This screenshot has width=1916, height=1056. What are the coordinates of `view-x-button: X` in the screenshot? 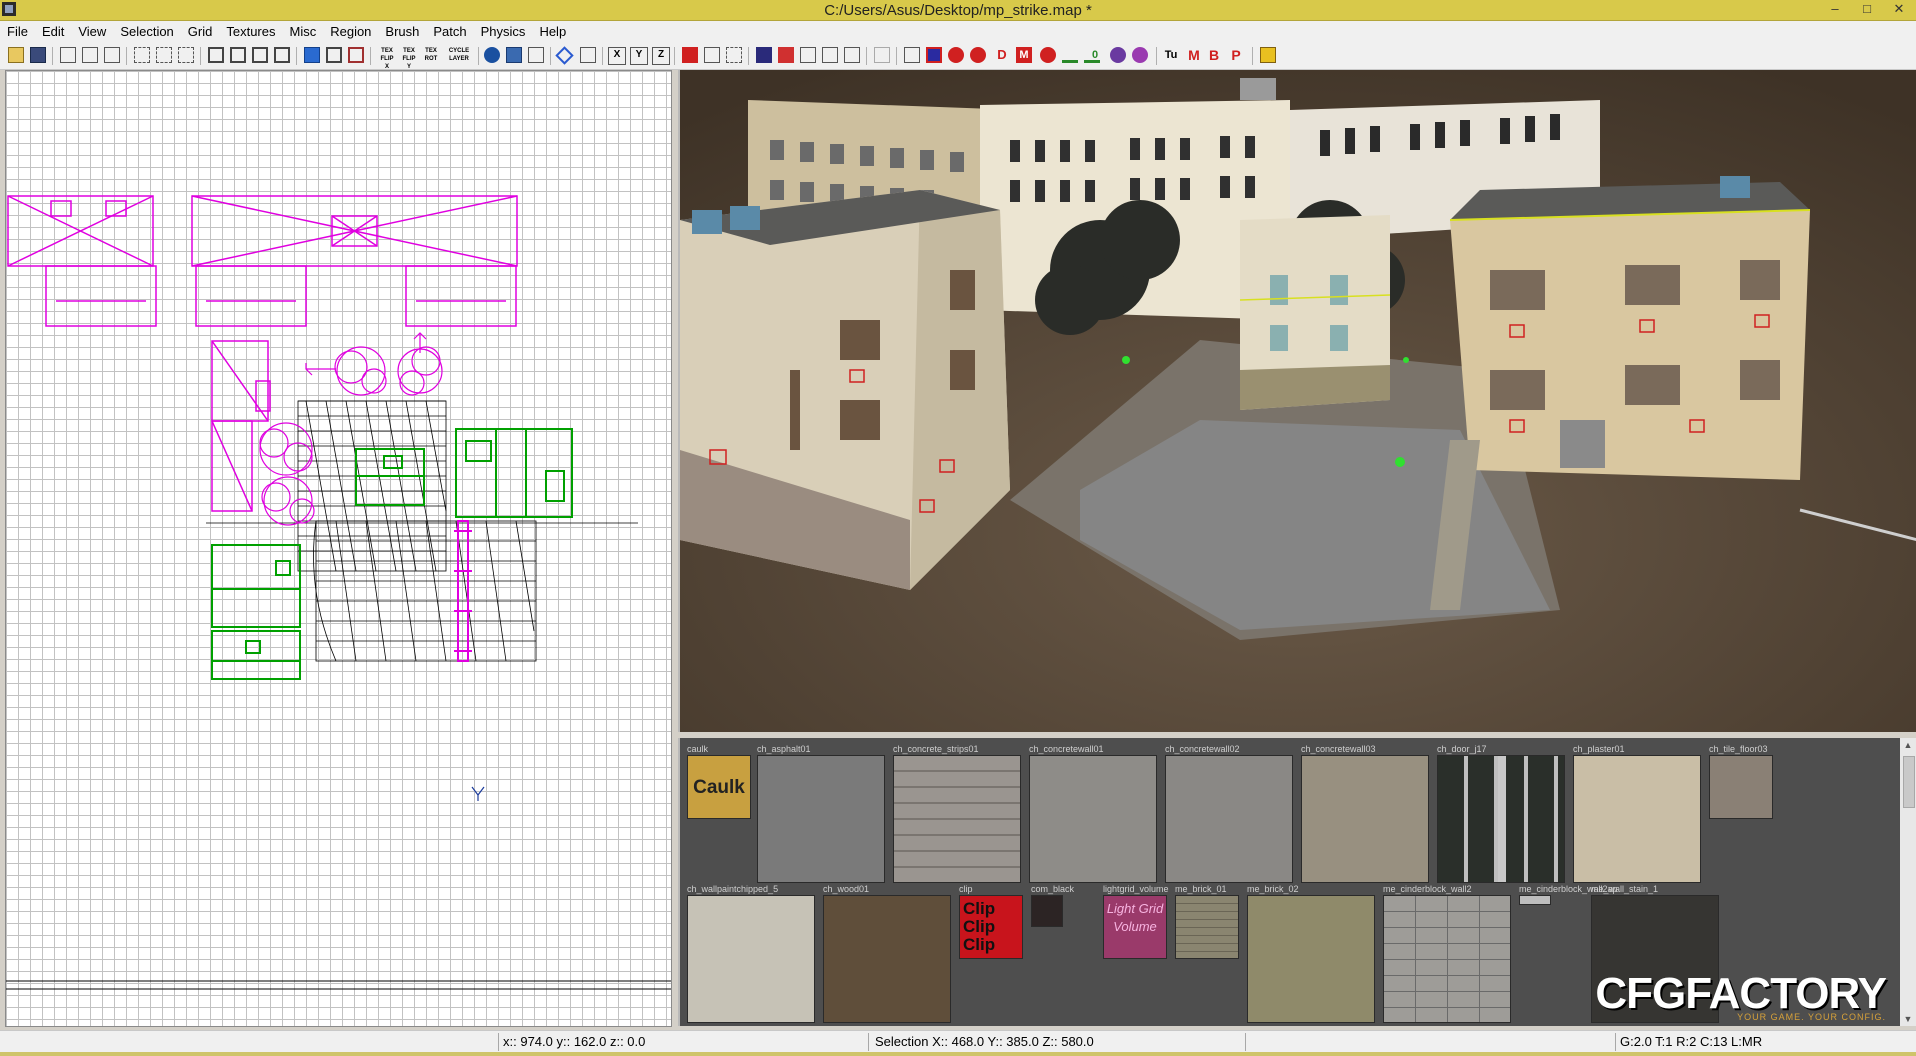 It's located at (617, 56).